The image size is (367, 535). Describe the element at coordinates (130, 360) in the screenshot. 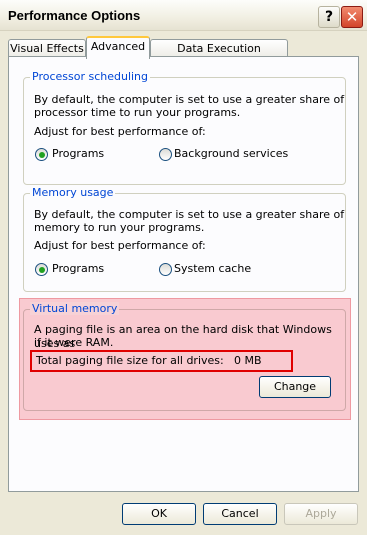

I see `total-paging-size-label: Total paging file size for all drives:` at that location.